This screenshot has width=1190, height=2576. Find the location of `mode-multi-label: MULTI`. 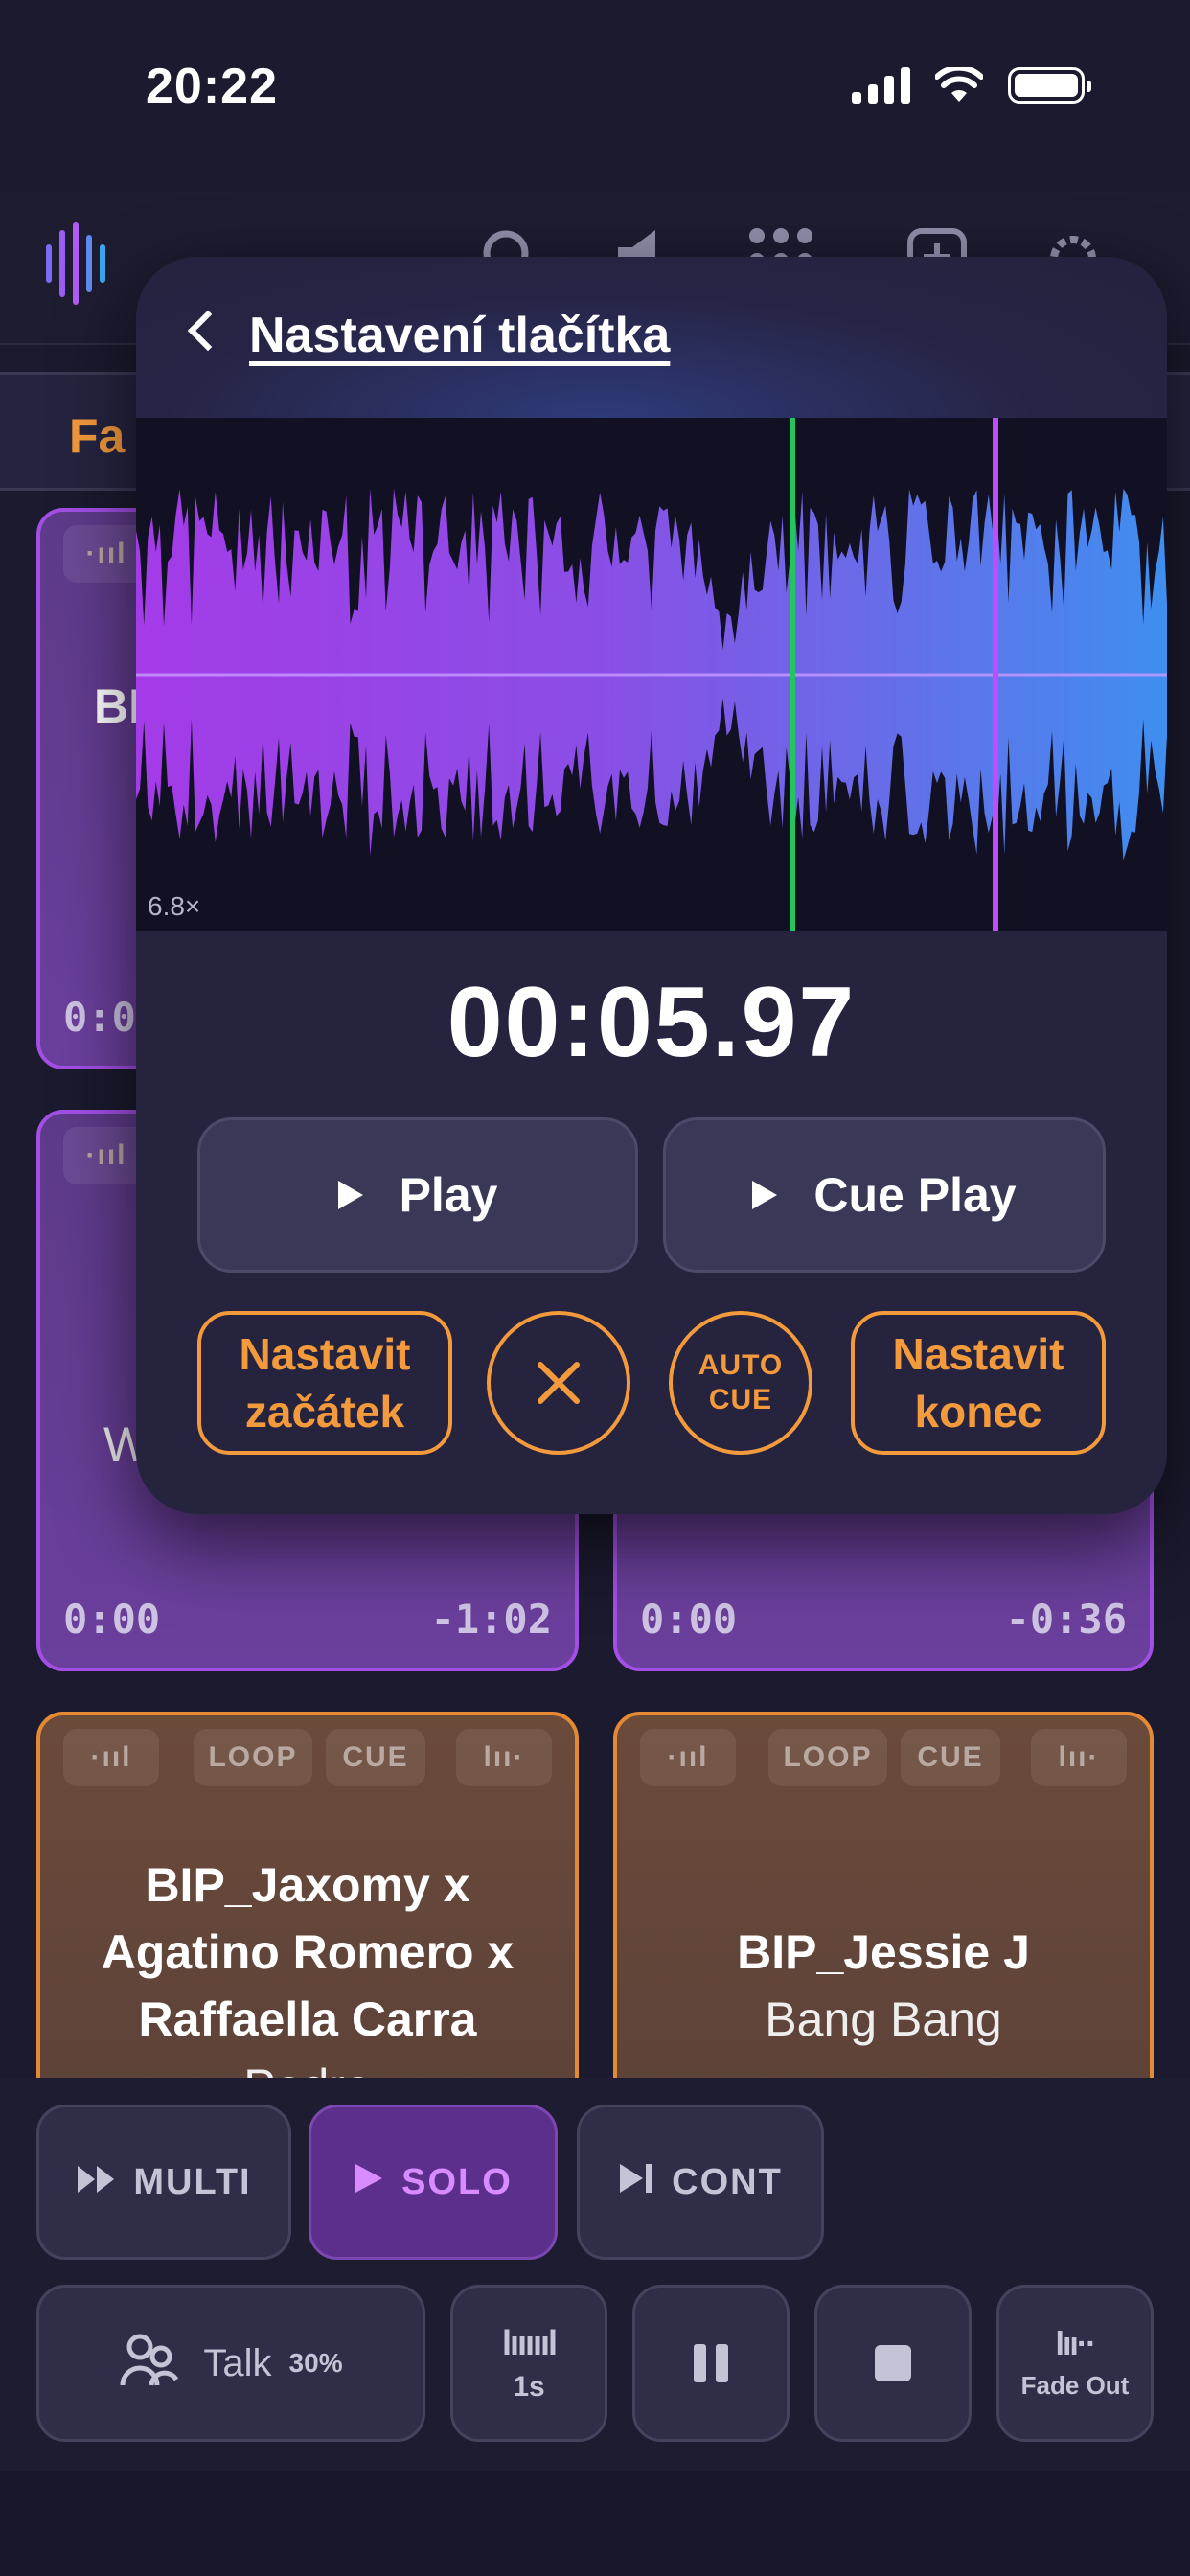

mode-multi-label: MULTI is located at coordinates (193, 2181).